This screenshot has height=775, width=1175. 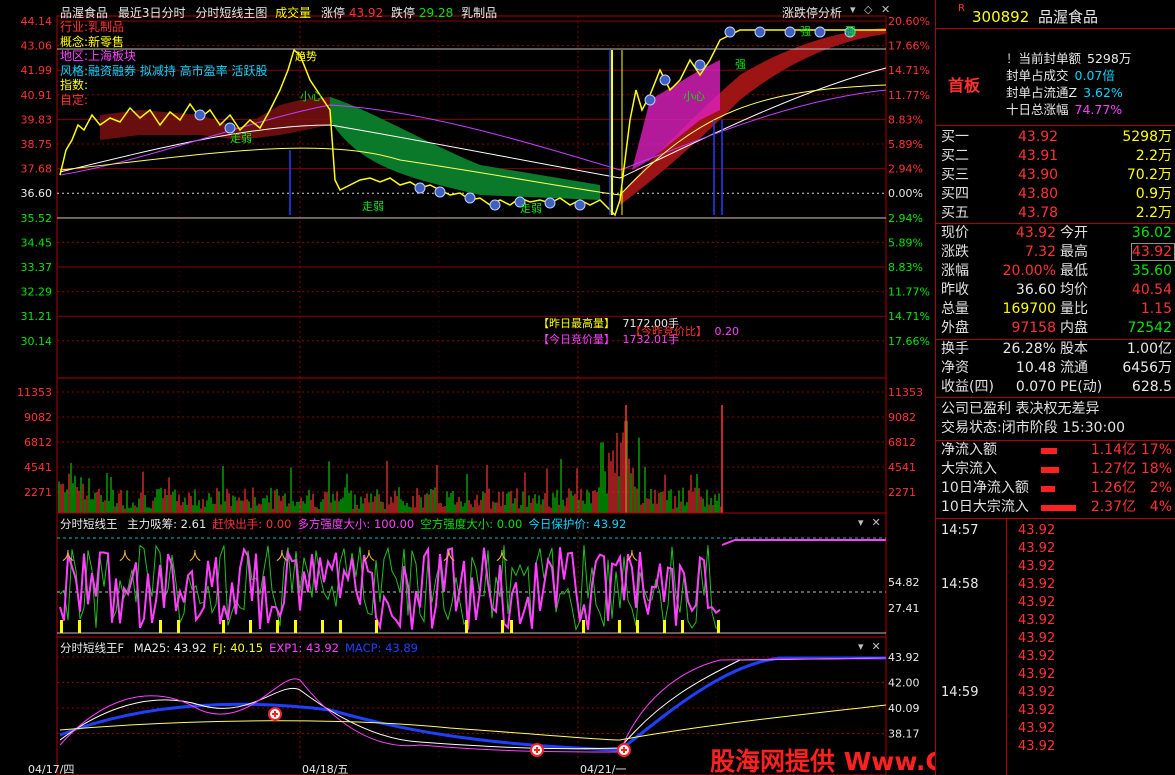 What do you see at coordinates (1049, 451) in the screenshot?
I see `flow-bar` at bounding box center [1049, 451].